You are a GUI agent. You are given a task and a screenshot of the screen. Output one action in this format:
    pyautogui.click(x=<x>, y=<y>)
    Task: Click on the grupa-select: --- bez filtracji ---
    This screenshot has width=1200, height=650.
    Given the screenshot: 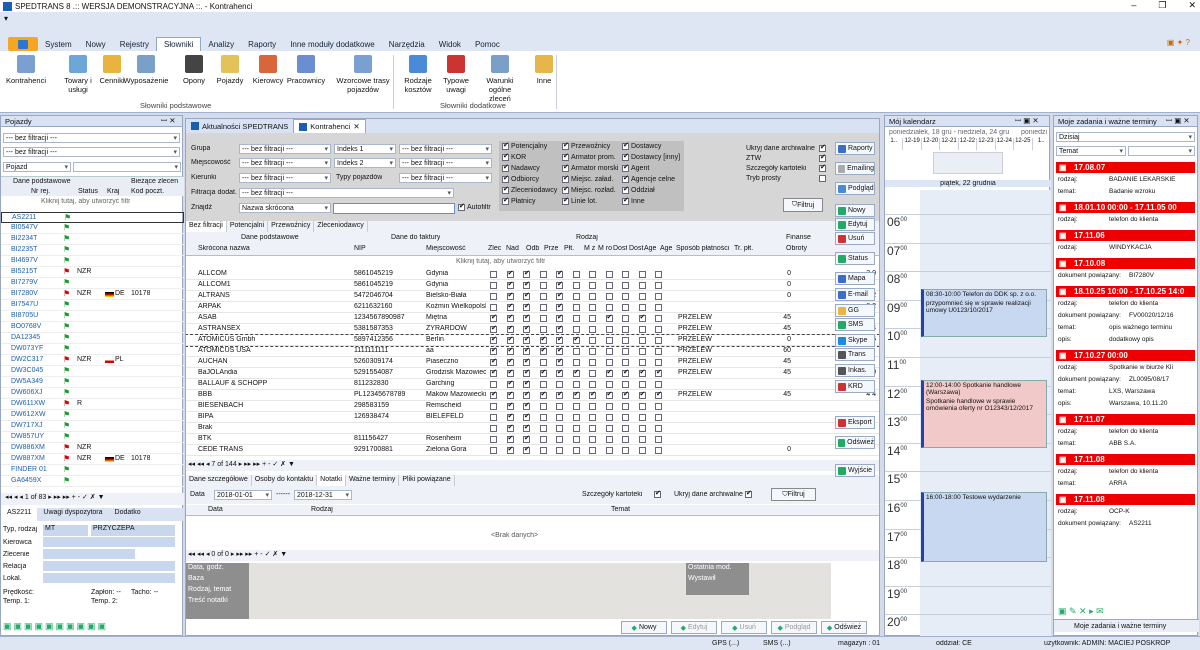 What is the action you would take?
    pyautogui.click(x=285, y=149)
    